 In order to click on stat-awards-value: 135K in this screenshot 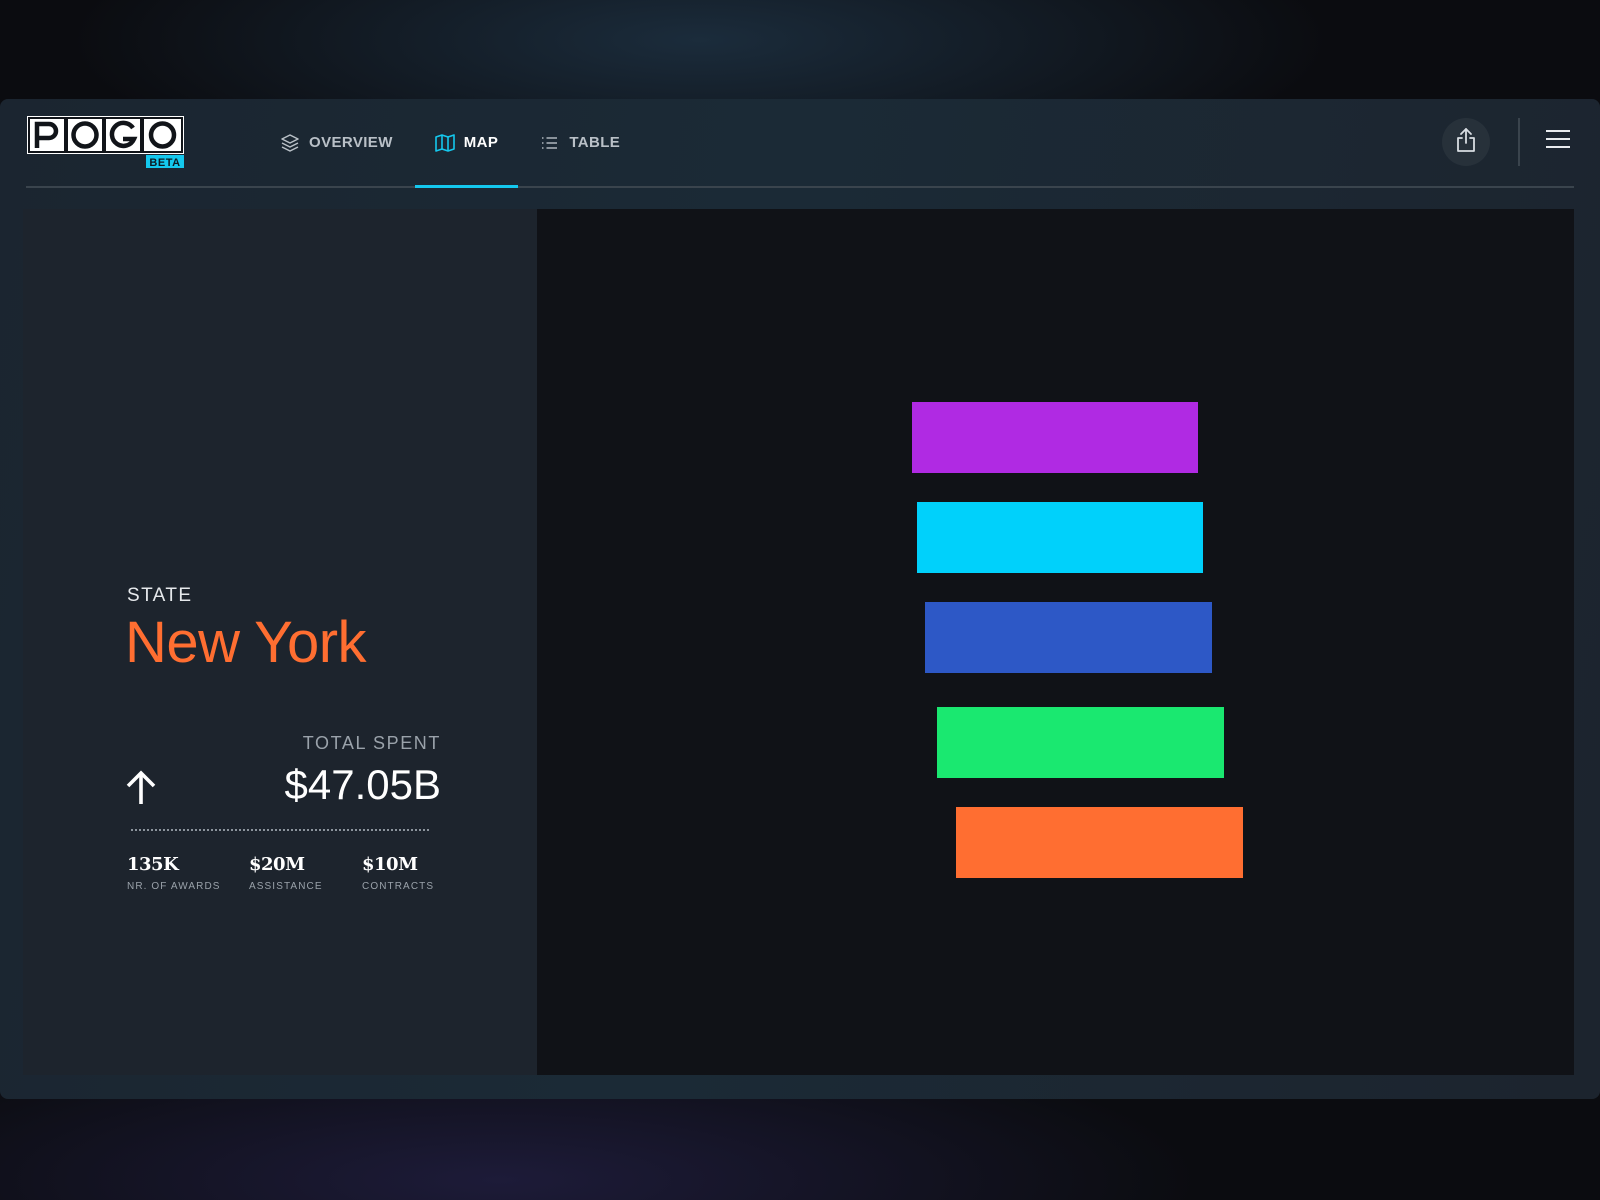, I will do `click(153, 864)`.